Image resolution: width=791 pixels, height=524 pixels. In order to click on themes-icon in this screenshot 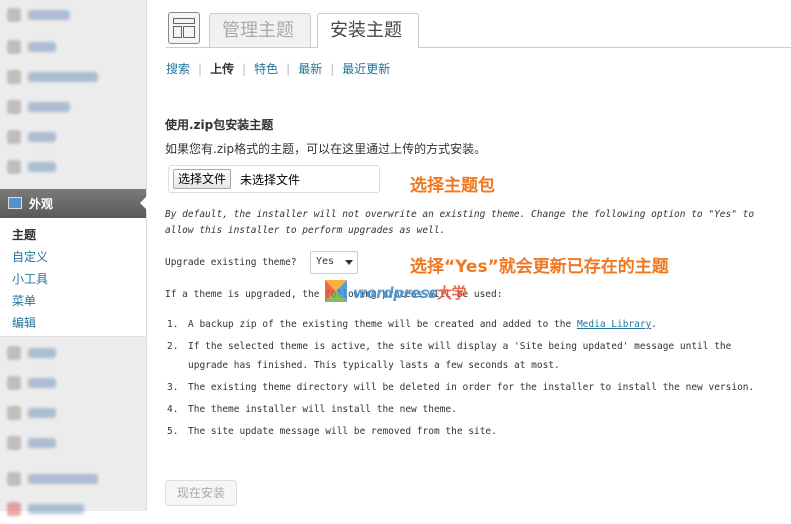, I will do `click(184, 28)`.